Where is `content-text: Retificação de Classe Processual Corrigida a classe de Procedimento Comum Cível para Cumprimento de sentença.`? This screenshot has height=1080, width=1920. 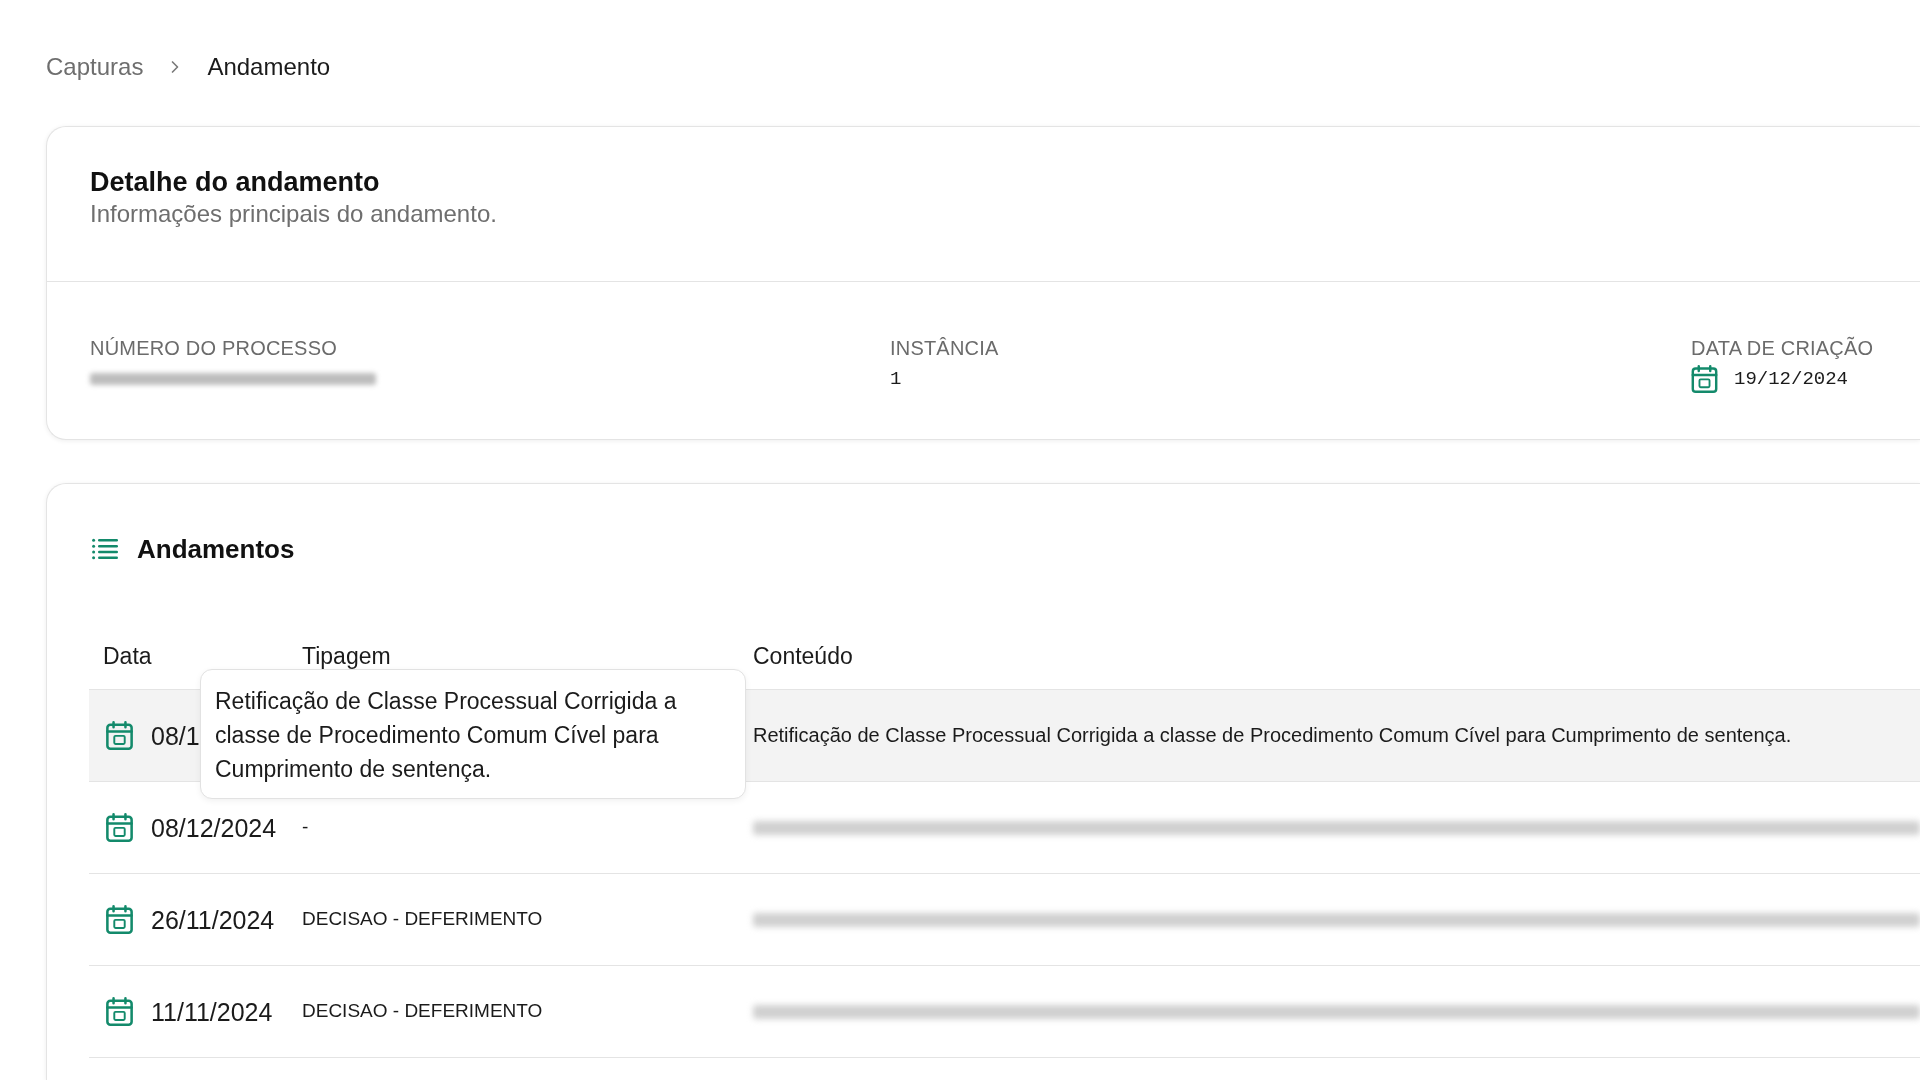 content-text: Retificação de Classe Processual Corrigida a classe de Procedimento Comum Cível para Cumprimento de sentença. is located at coordinates (1272, 735).